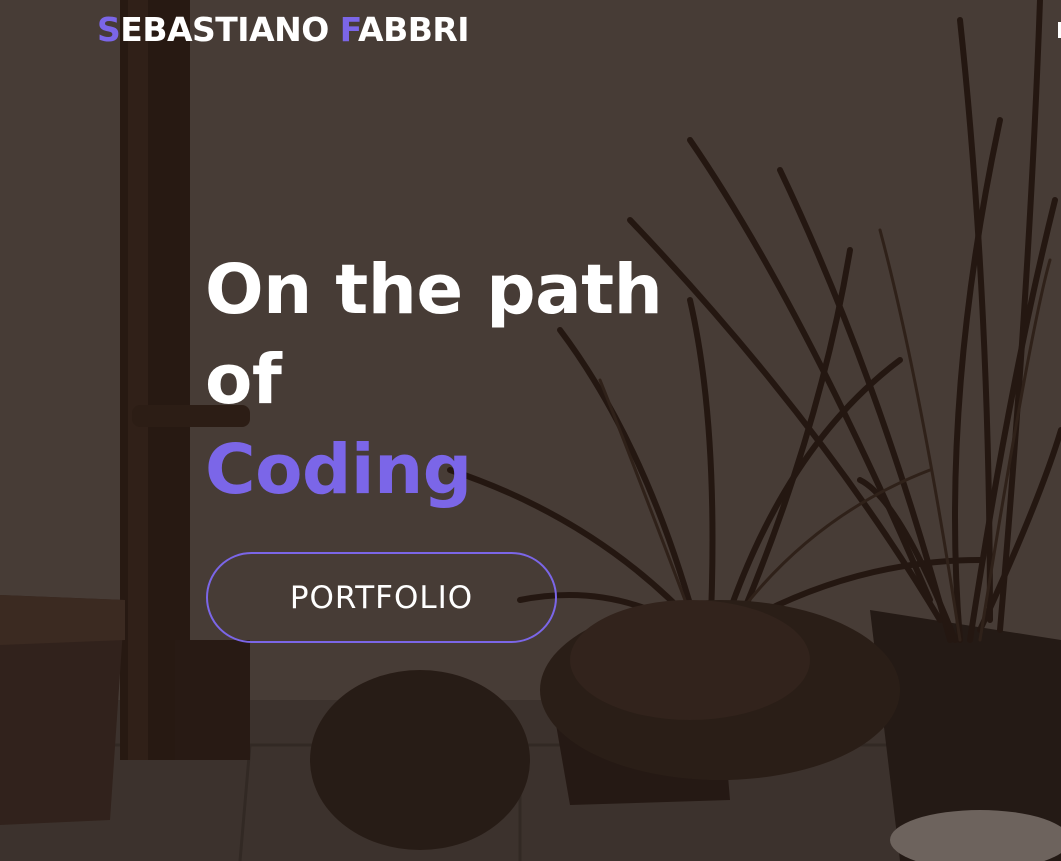 The width and height of the screenshot is (1061, 861). What do you see at coordinates (414, 29) in the screenshot?
I see `logo-last-name-rest: ABBRI` at bounding box center [414, 29].